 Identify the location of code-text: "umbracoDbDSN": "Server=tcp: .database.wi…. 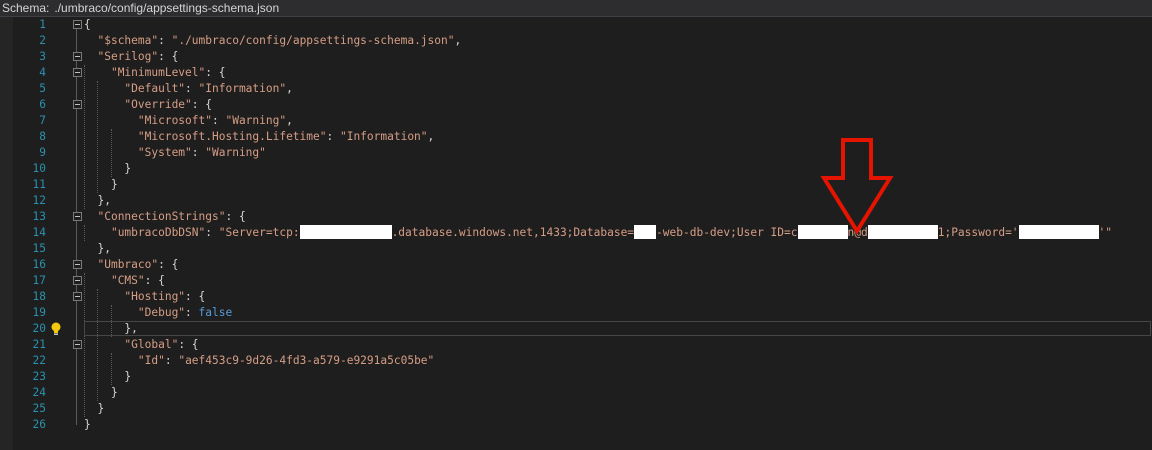
(598, 233).